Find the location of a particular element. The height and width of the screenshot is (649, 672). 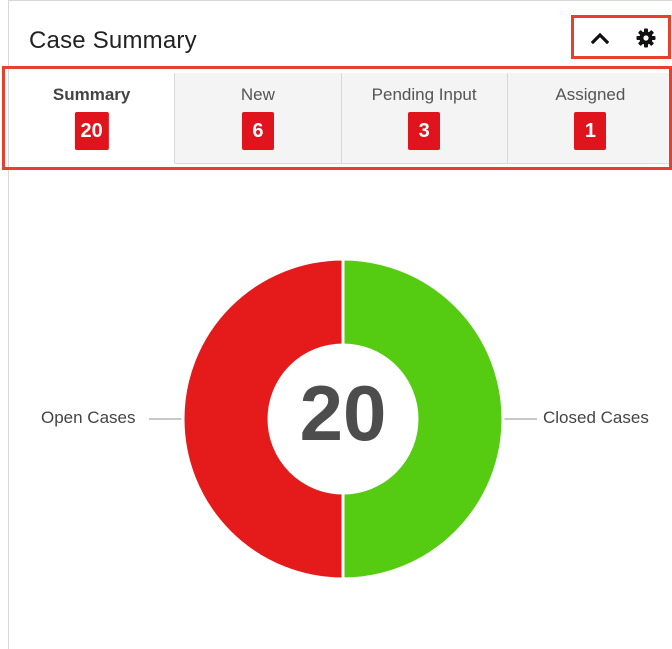

count-badge: 1 is located at coordinates (590, 131).